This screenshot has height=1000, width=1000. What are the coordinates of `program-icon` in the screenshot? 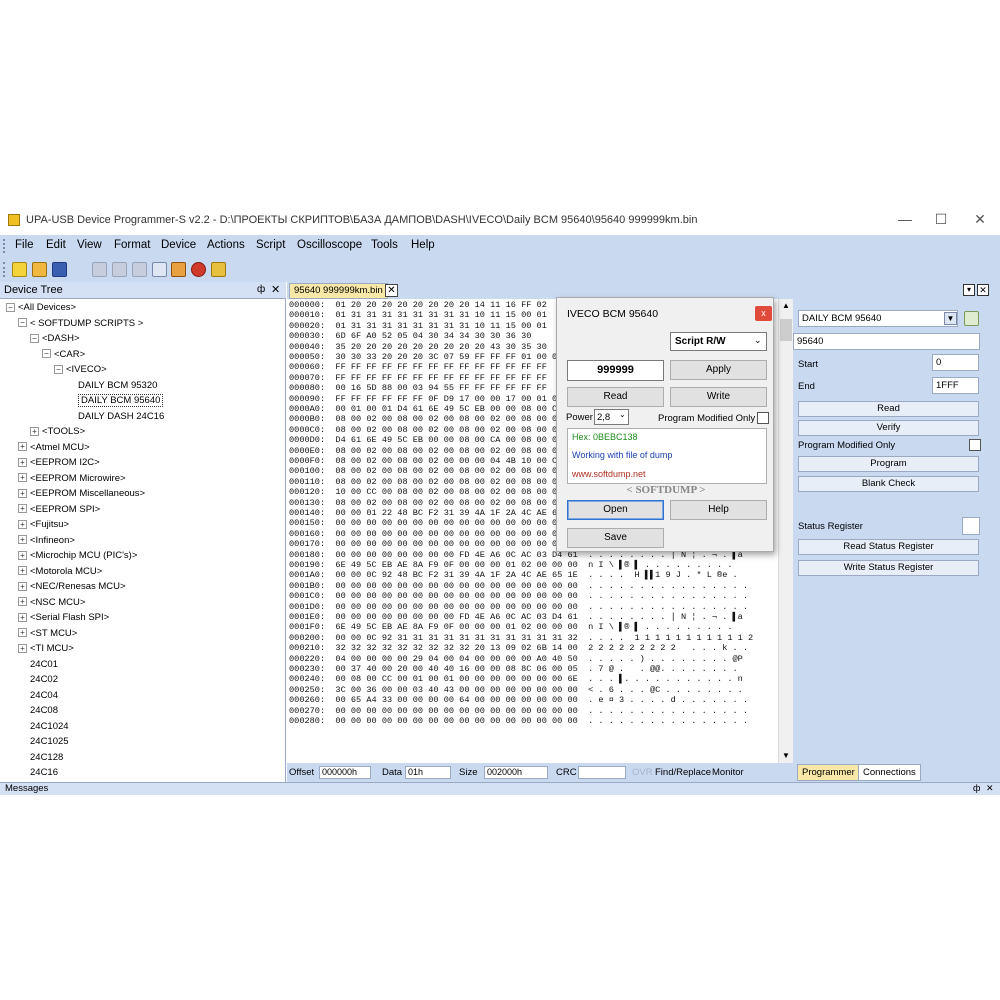 It's located at (178, 269).